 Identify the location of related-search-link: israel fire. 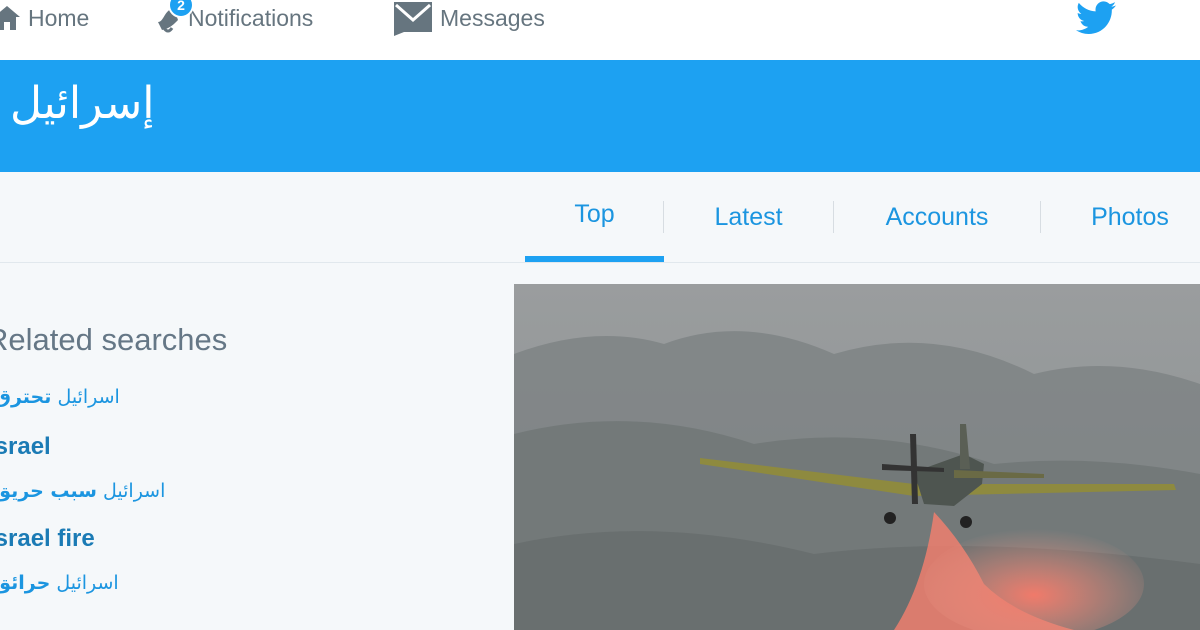
(47, 539).